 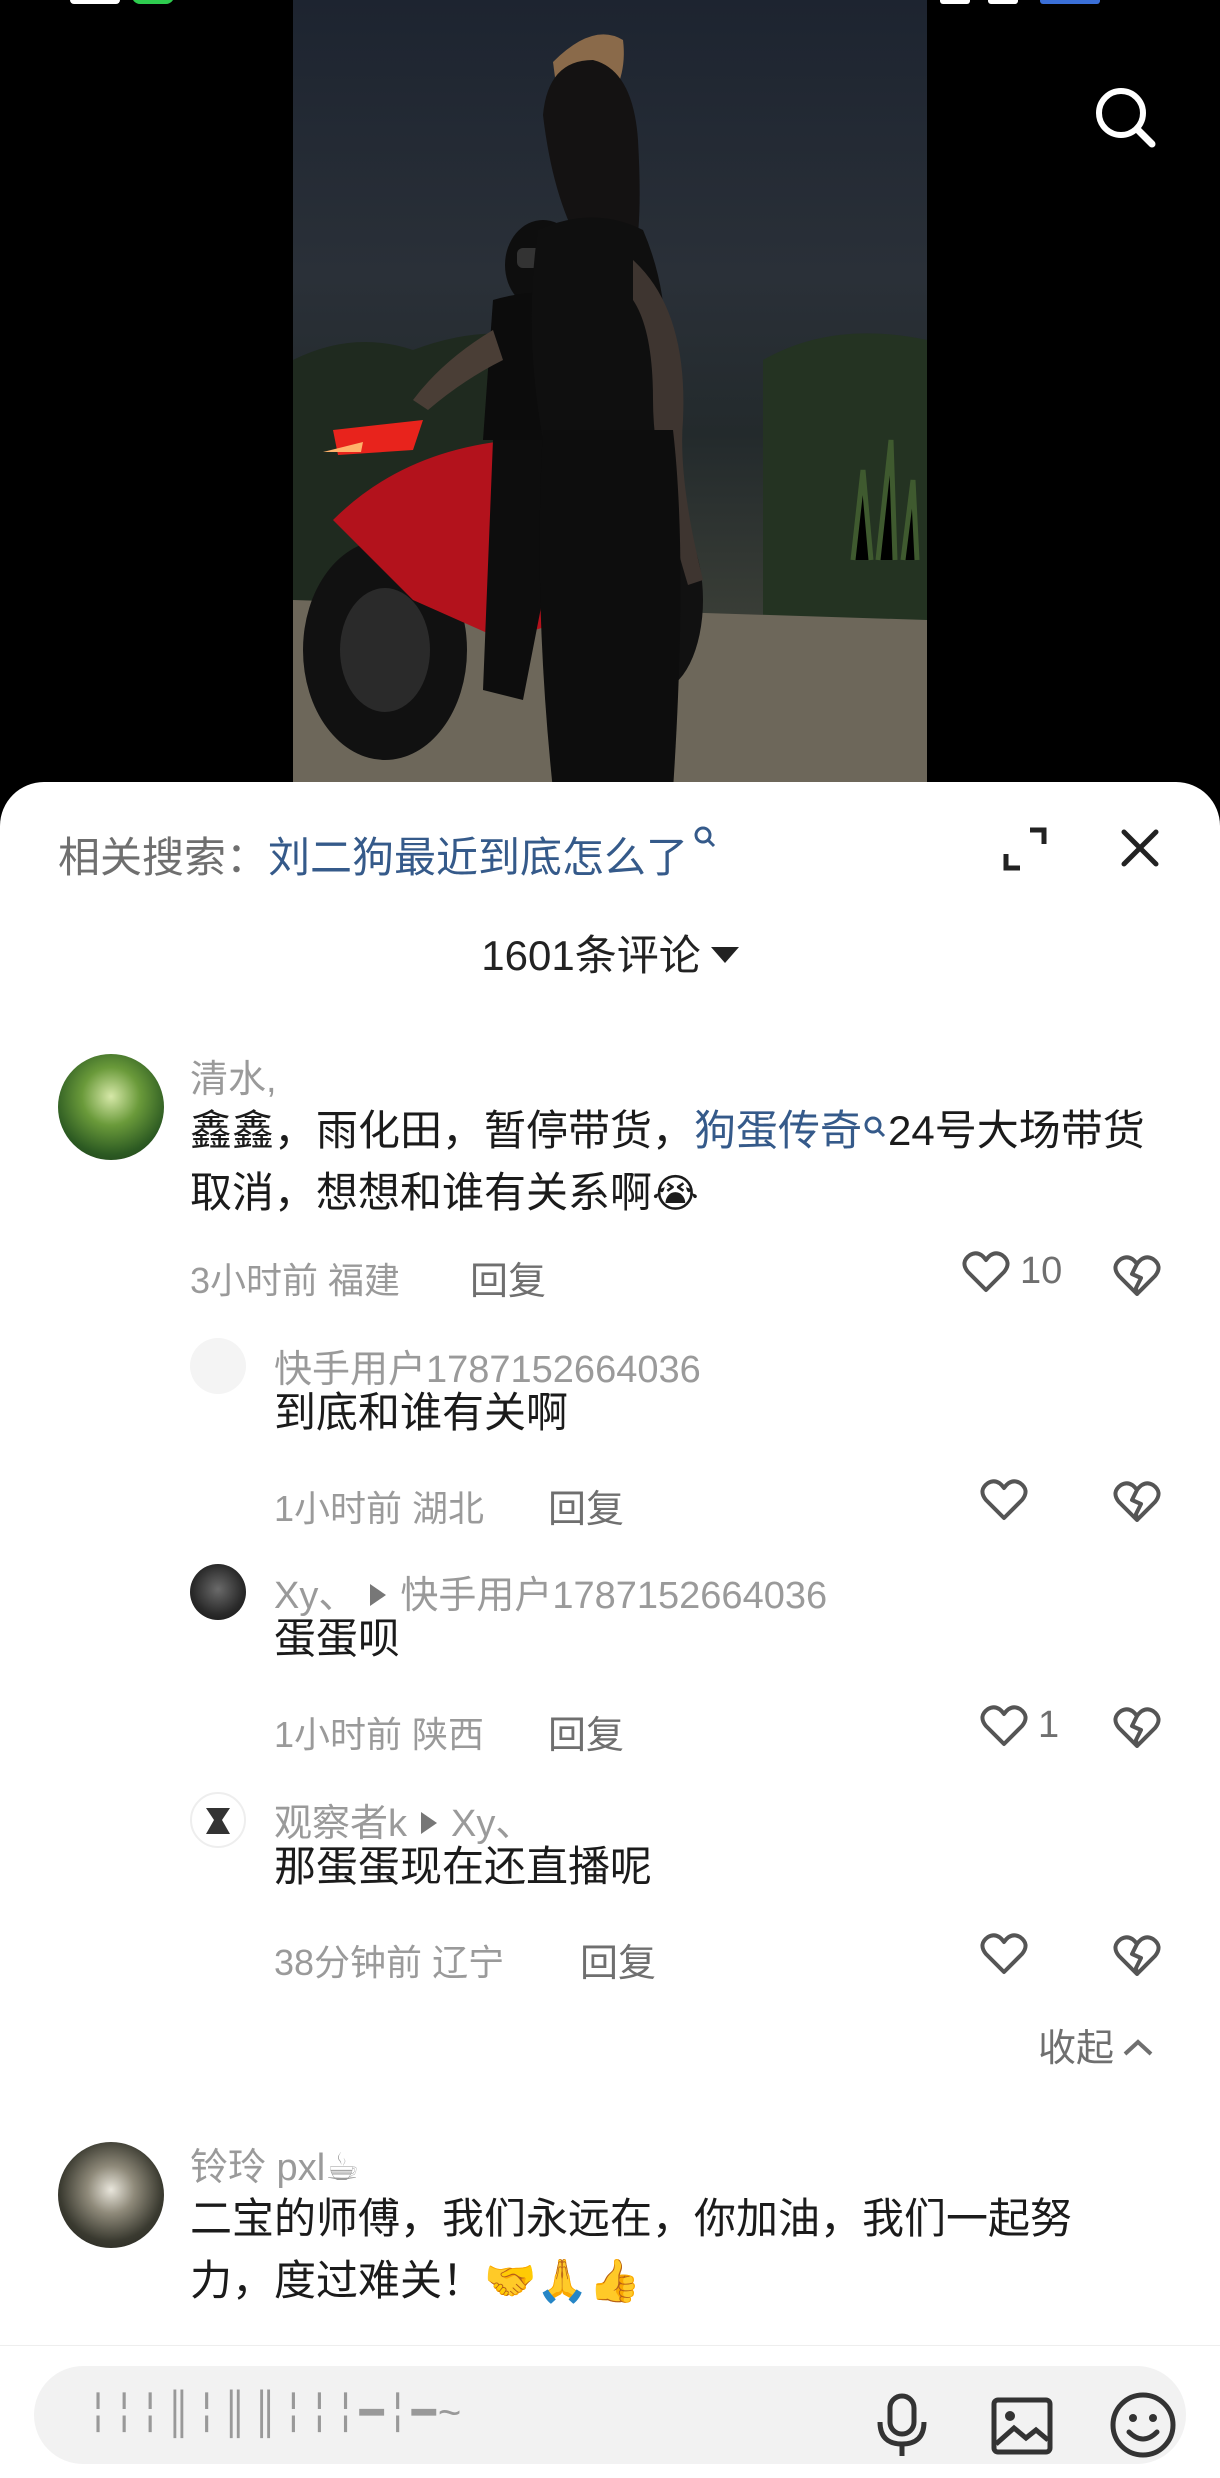 What do you see at coordinates (163, 857) in the screenshot?
I see `related-search-label: 相关搜索：` at bounding box center [163, 857].